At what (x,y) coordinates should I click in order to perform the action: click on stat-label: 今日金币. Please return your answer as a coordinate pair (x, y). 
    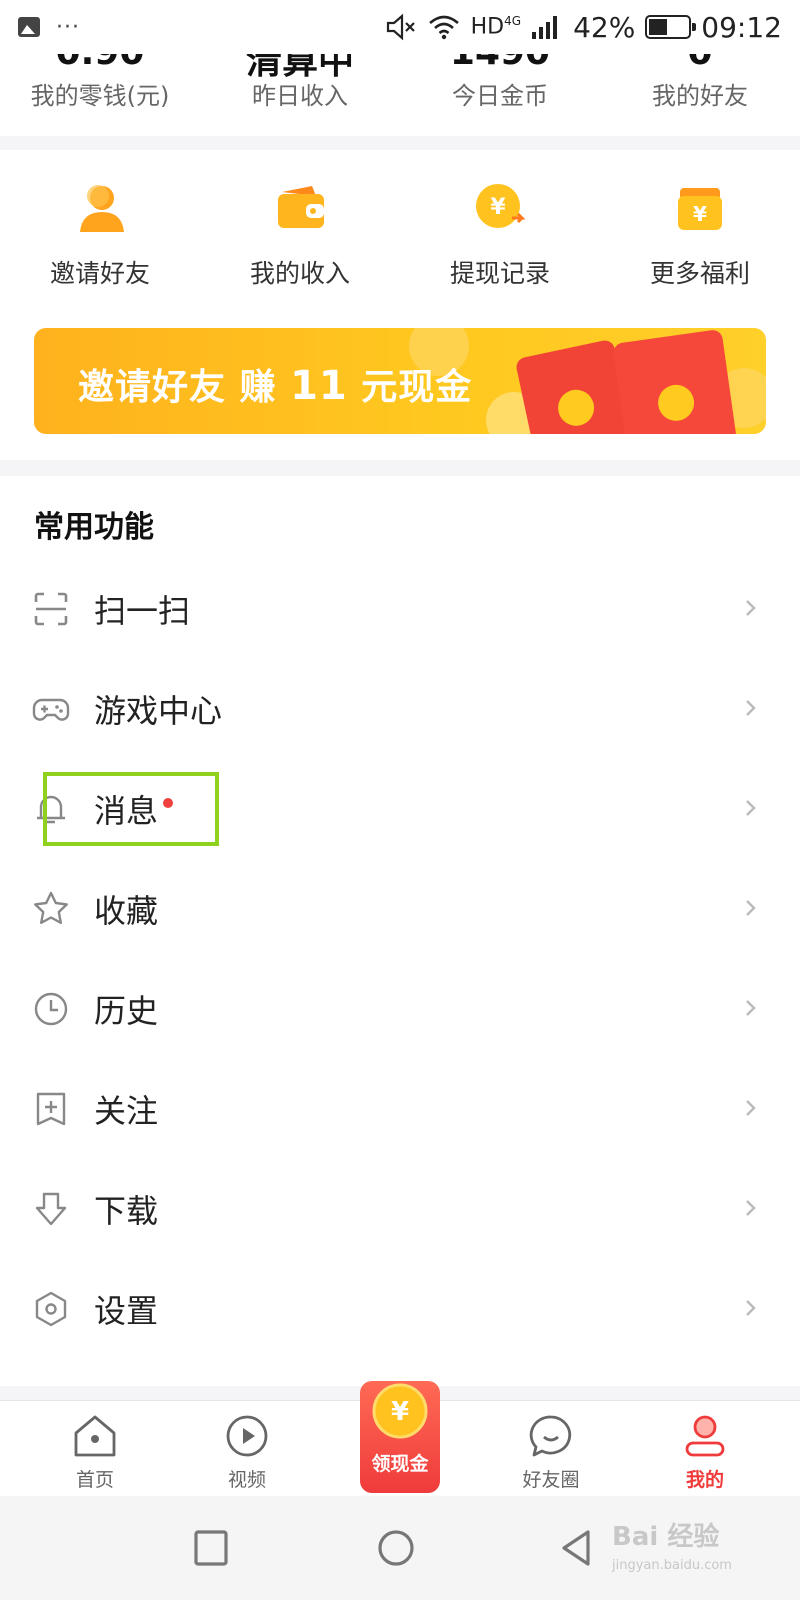
    Looking at the image, I should click on (500, 96).